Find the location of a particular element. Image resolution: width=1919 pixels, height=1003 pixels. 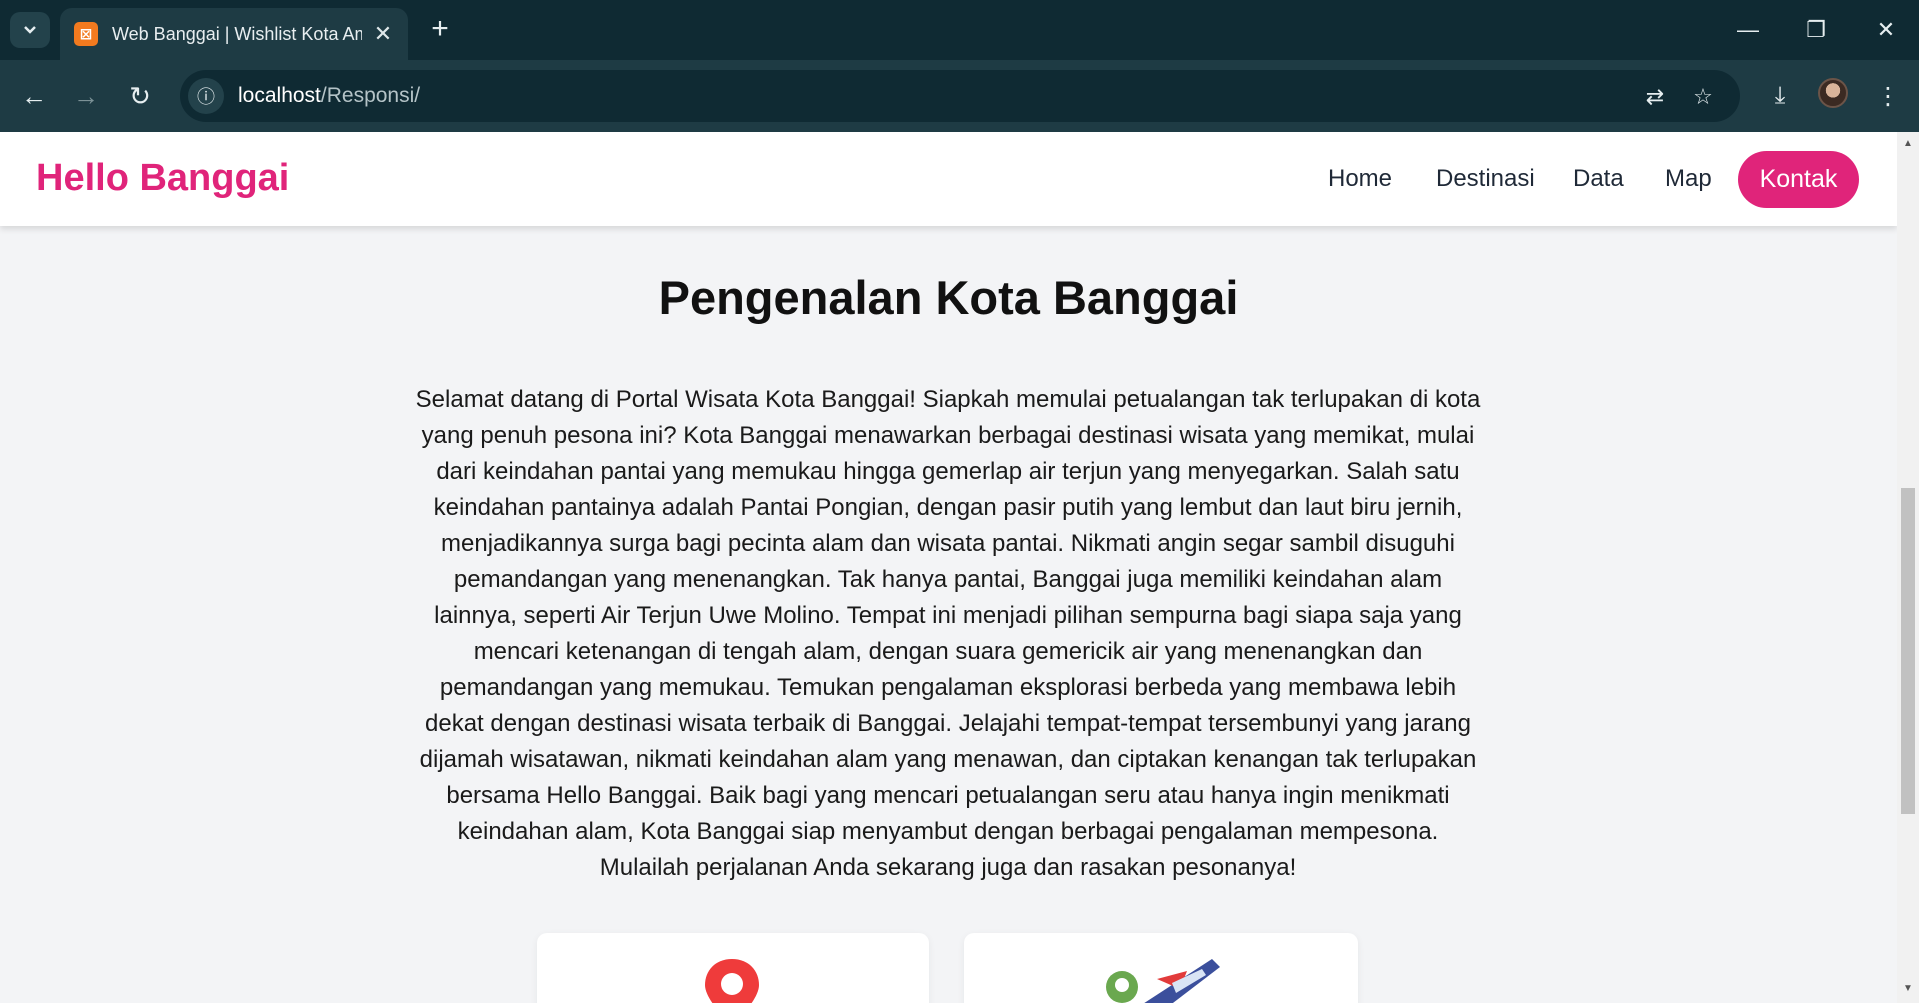

browser-tab-active: ⊠ Web Banggai | Wishlist Kota Am ✕ is located at coordinates (234, 34).